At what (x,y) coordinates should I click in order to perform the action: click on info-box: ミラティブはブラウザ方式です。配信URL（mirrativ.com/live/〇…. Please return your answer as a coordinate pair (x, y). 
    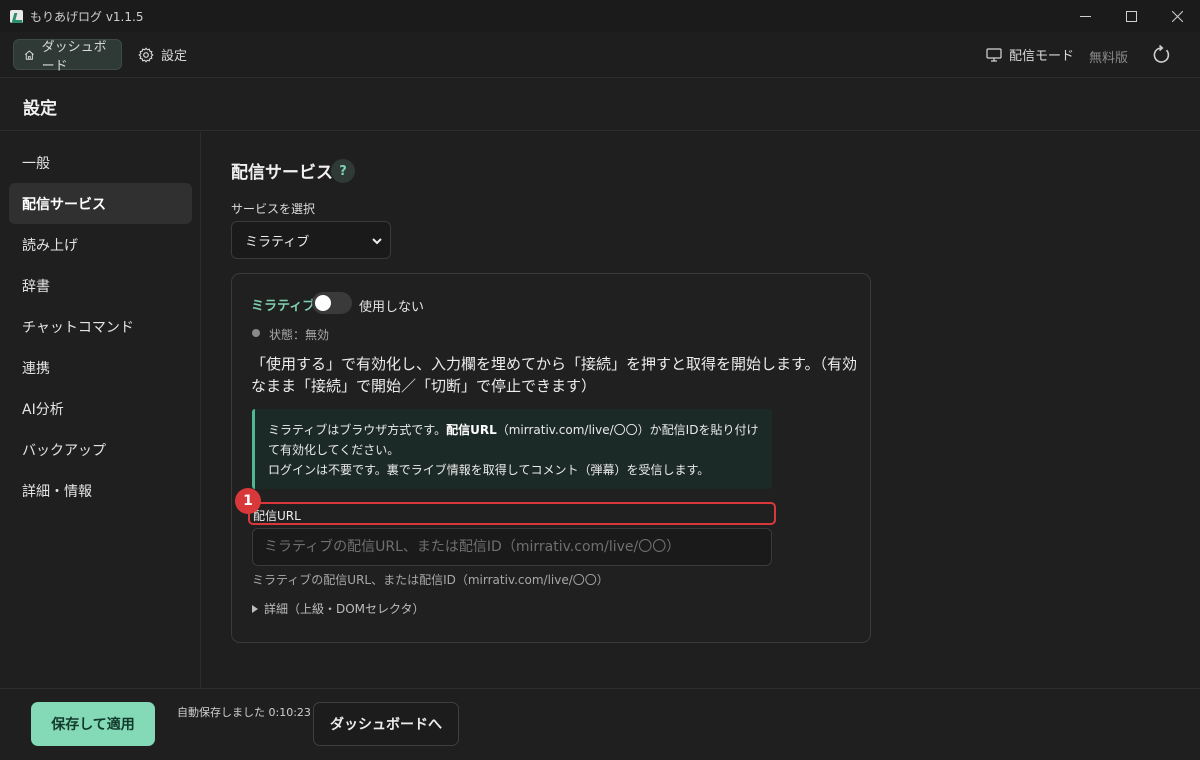
    Looking at the image, I should click on (512, 449).